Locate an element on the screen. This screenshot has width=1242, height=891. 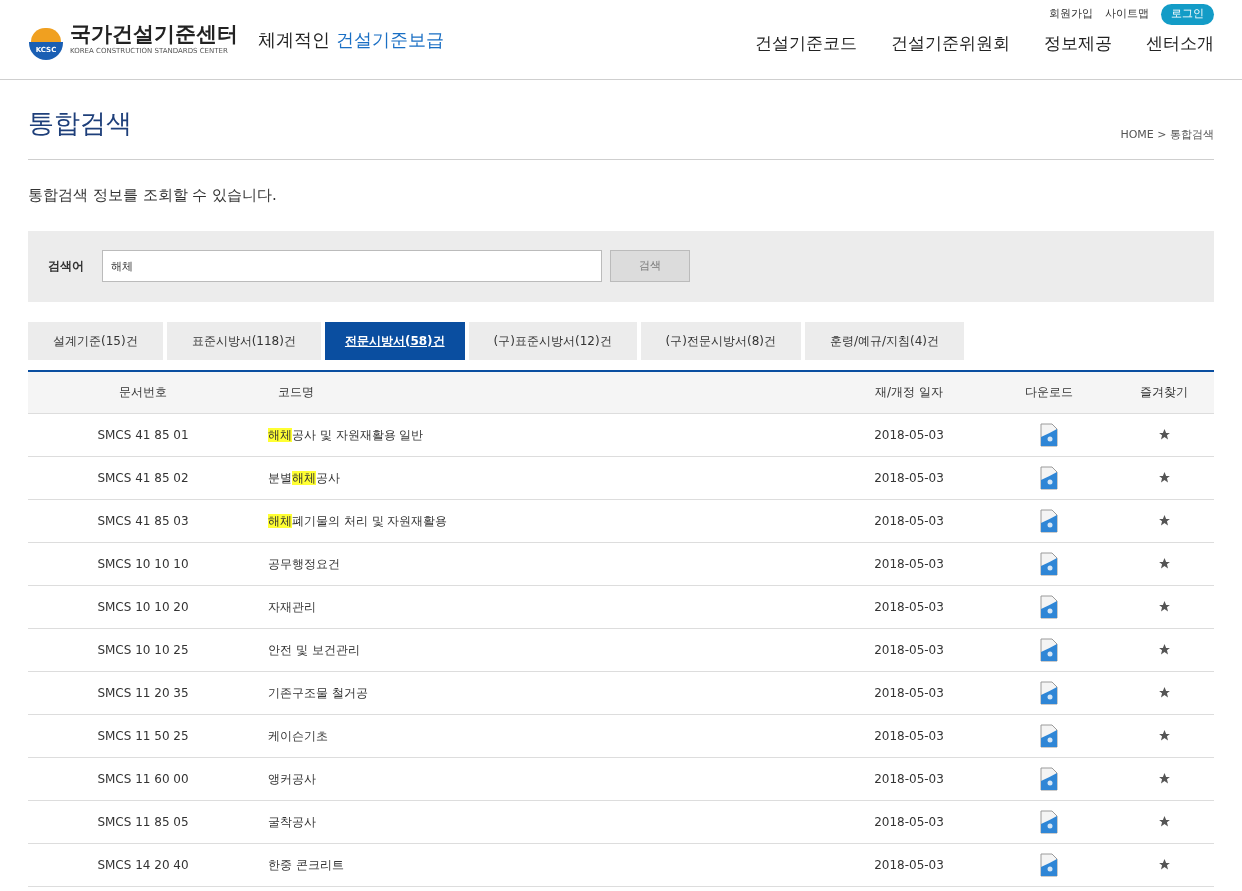
tab: 설계기준(15)건 is located at coordinates (95, 340).